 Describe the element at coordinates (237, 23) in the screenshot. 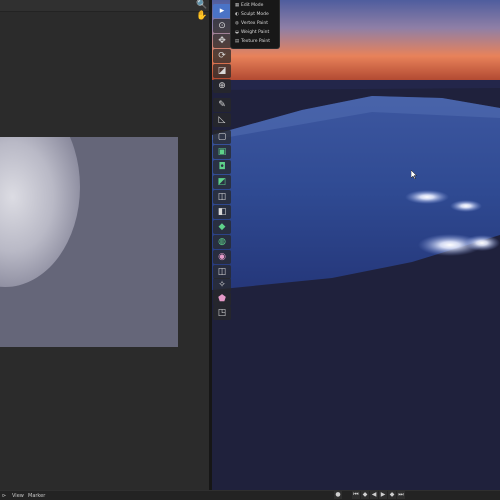

I see `vertex-paint-icon: ◍` at that location.